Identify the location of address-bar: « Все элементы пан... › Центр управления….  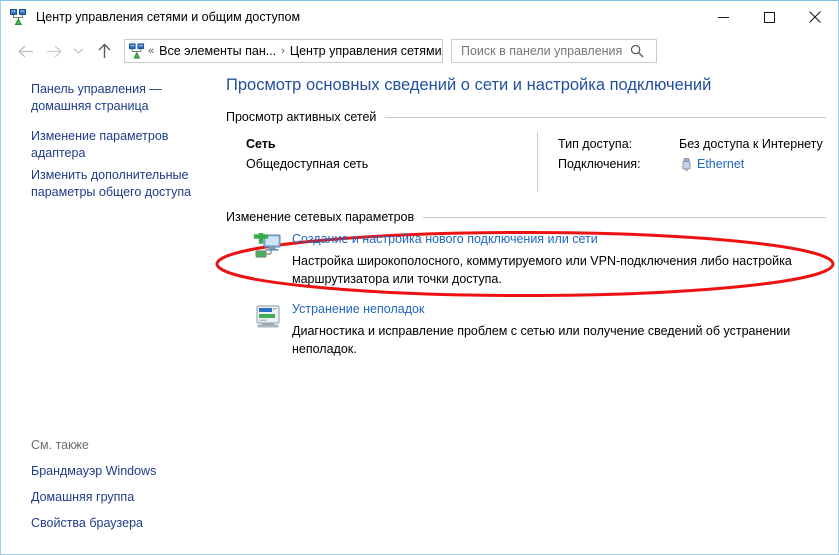
(283, 51).